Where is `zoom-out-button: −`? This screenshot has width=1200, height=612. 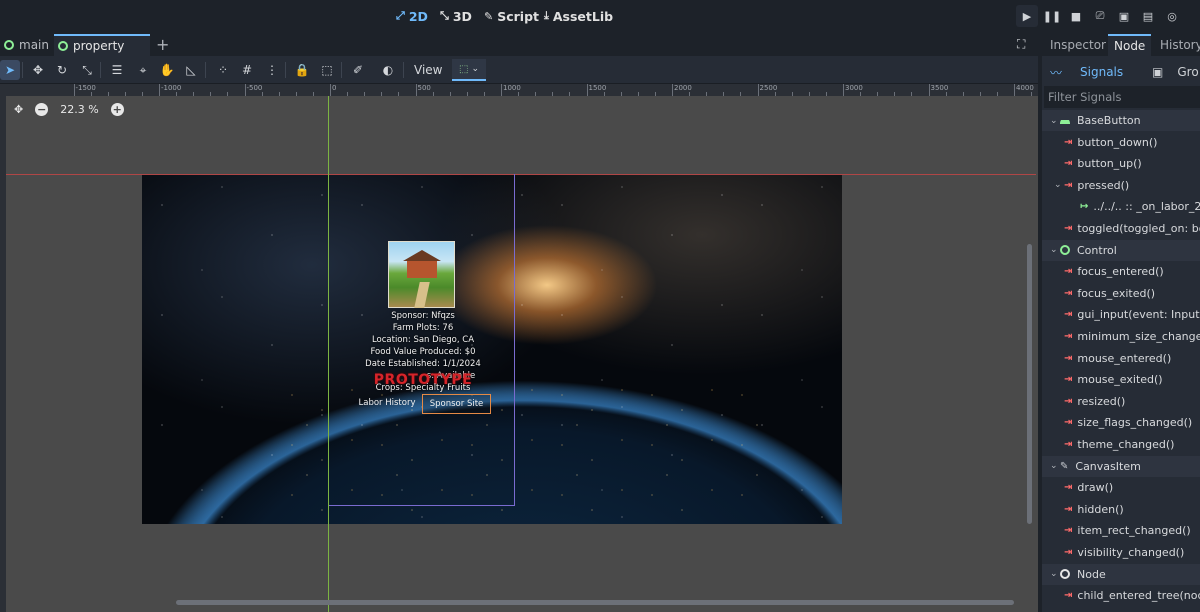 zoom-out-button: − is located at coordinates (42, 109).